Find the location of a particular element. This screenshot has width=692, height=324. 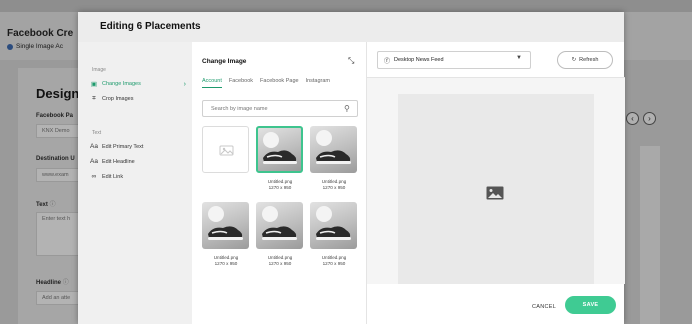

upload-image-placeholder is located at coordinates (225, 149).